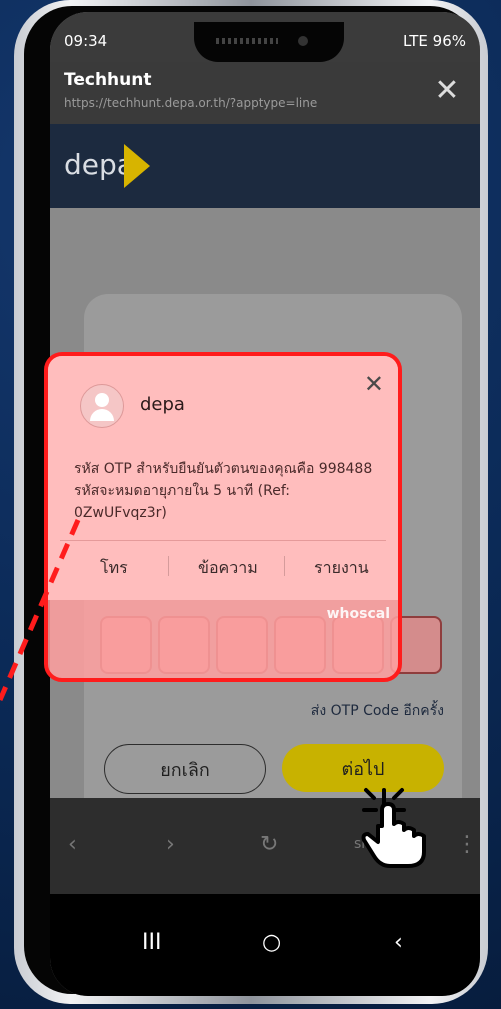 The width and height of the screenshot is (501, 1009). Describe the element at coordinates (398, 942) in the screenshot. I see `back-nav-icon: ‹` at that location.